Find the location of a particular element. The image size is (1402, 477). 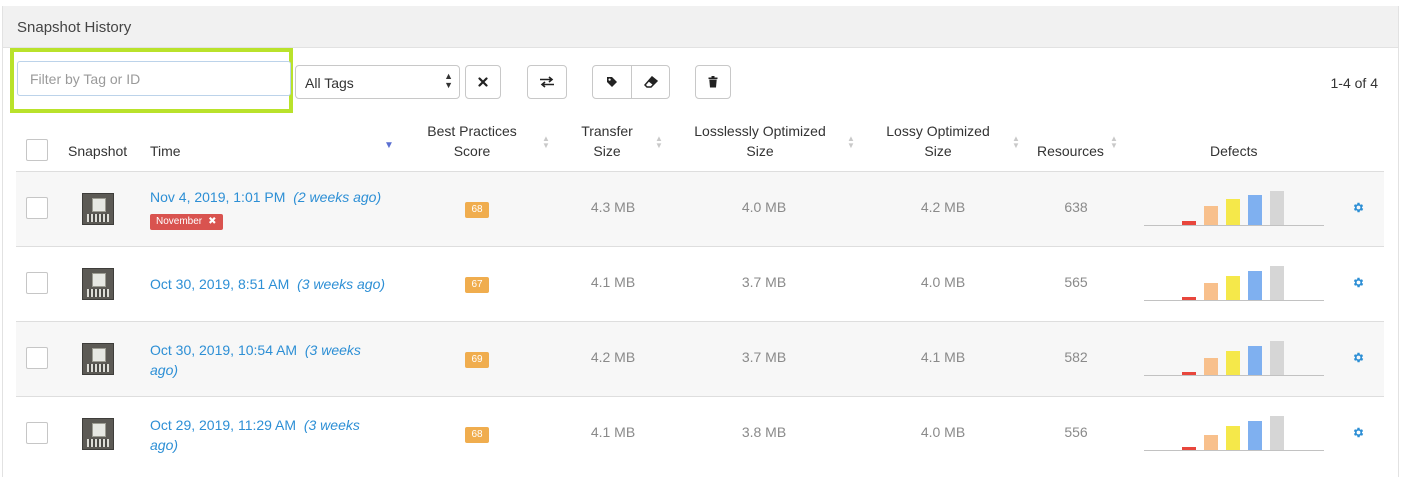

eraser-icon is located at coordinates (650, 82).